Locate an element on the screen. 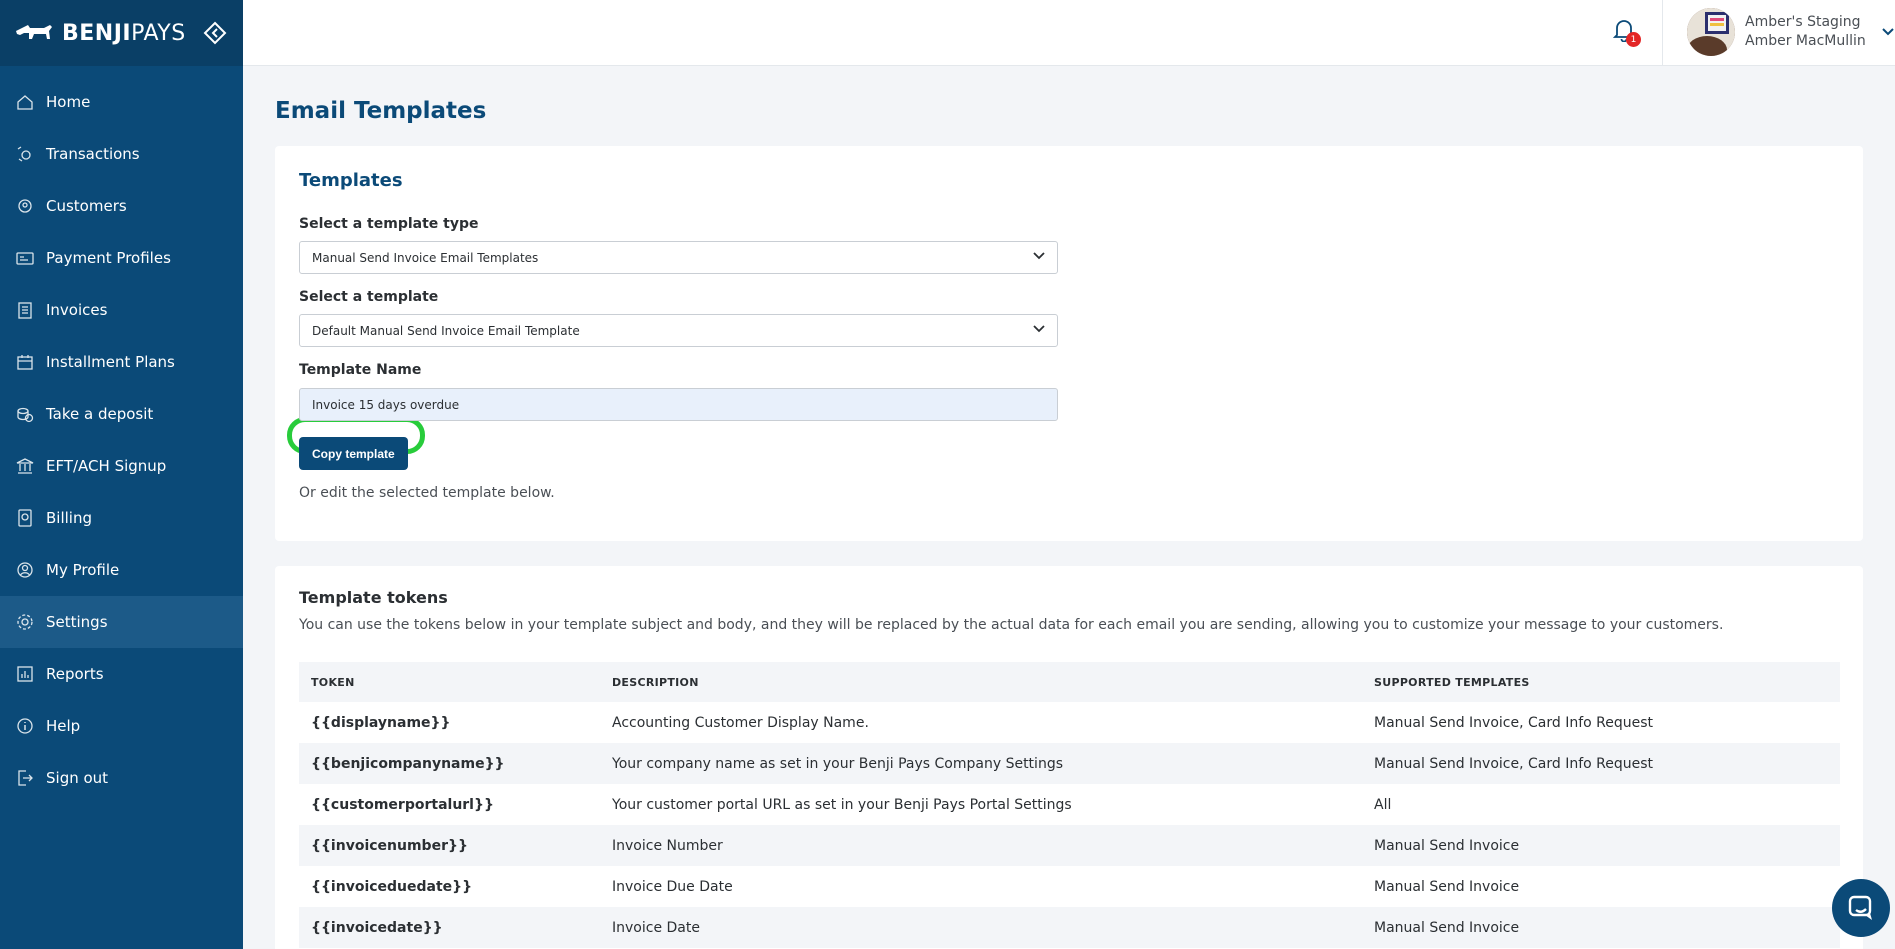  deposit-icon is located at coordinates (25, 414).